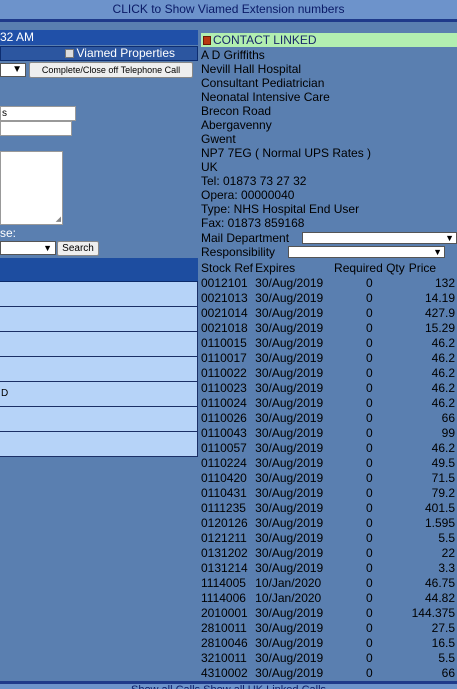  I want to click on table-row: 0110224 30/Aug/2019 0 49.5, so click(329, 462).